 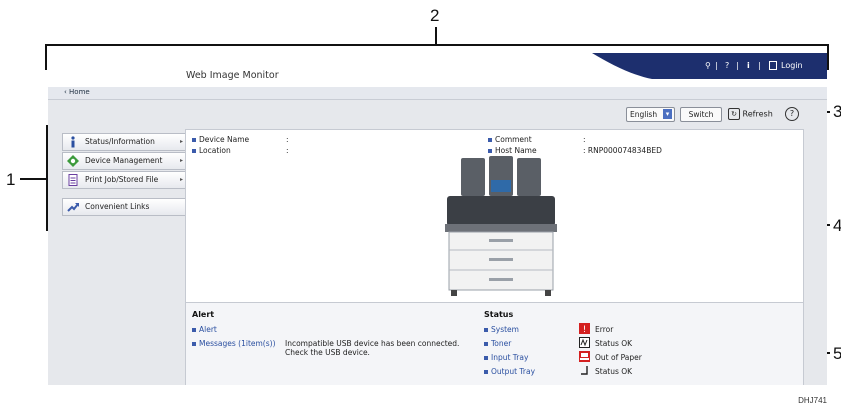 What do you see at coordinates (708, 65) in the screenshot?
I see `search-icon: ⚲` at bounding box center [708, 65].